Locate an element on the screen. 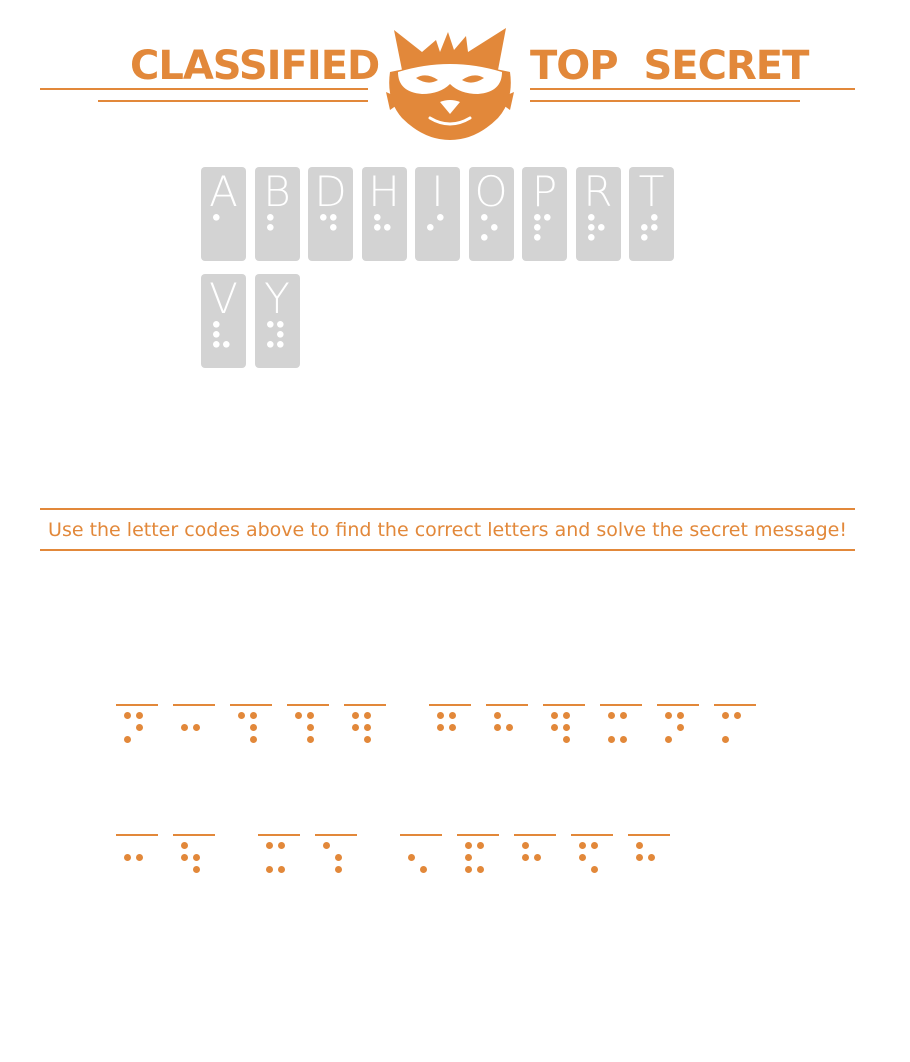  legend-tile-y: Y is located at coordinates (277, 321).